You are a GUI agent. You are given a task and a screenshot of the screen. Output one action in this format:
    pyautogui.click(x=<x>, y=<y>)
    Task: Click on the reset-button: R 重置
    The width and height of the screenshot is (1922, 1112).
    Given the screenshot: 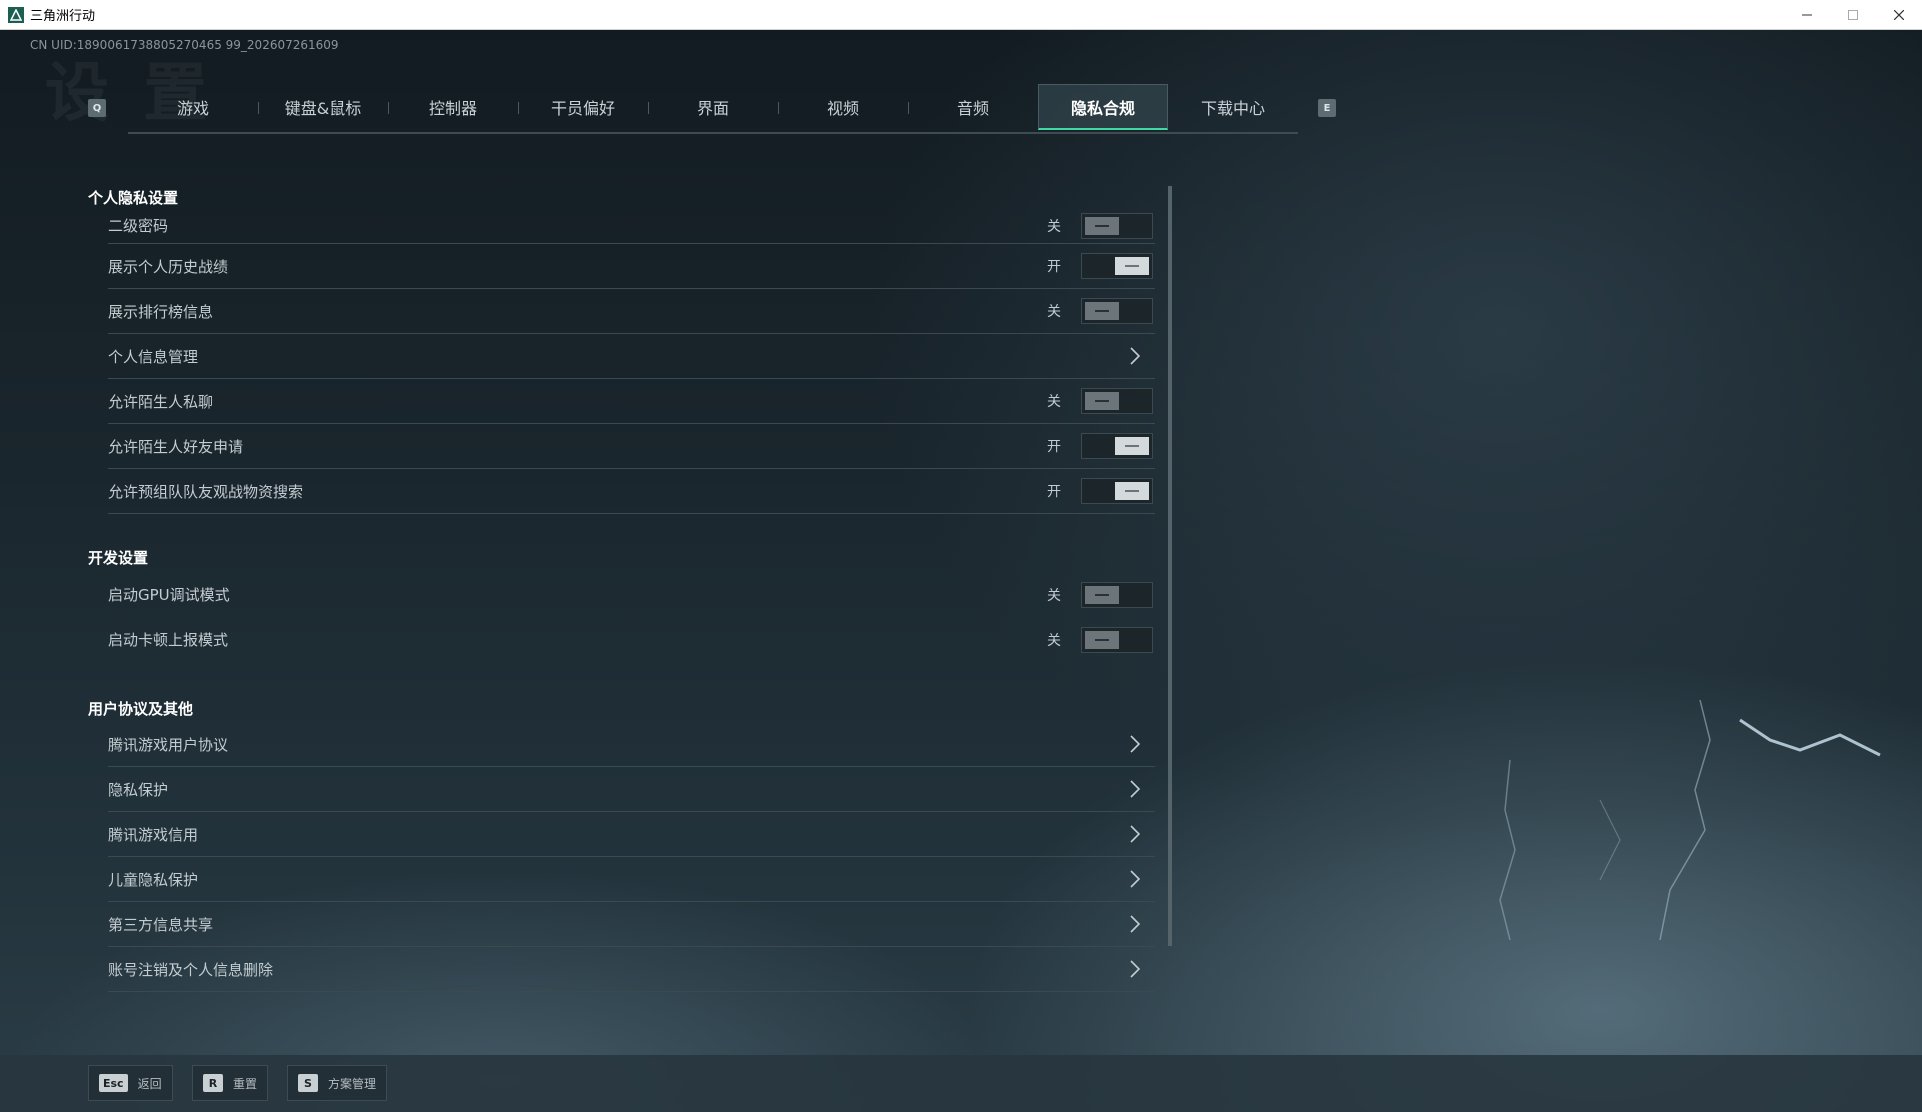 What is the action you would take?
    pyautogui.click(x=230, y=1083)
    